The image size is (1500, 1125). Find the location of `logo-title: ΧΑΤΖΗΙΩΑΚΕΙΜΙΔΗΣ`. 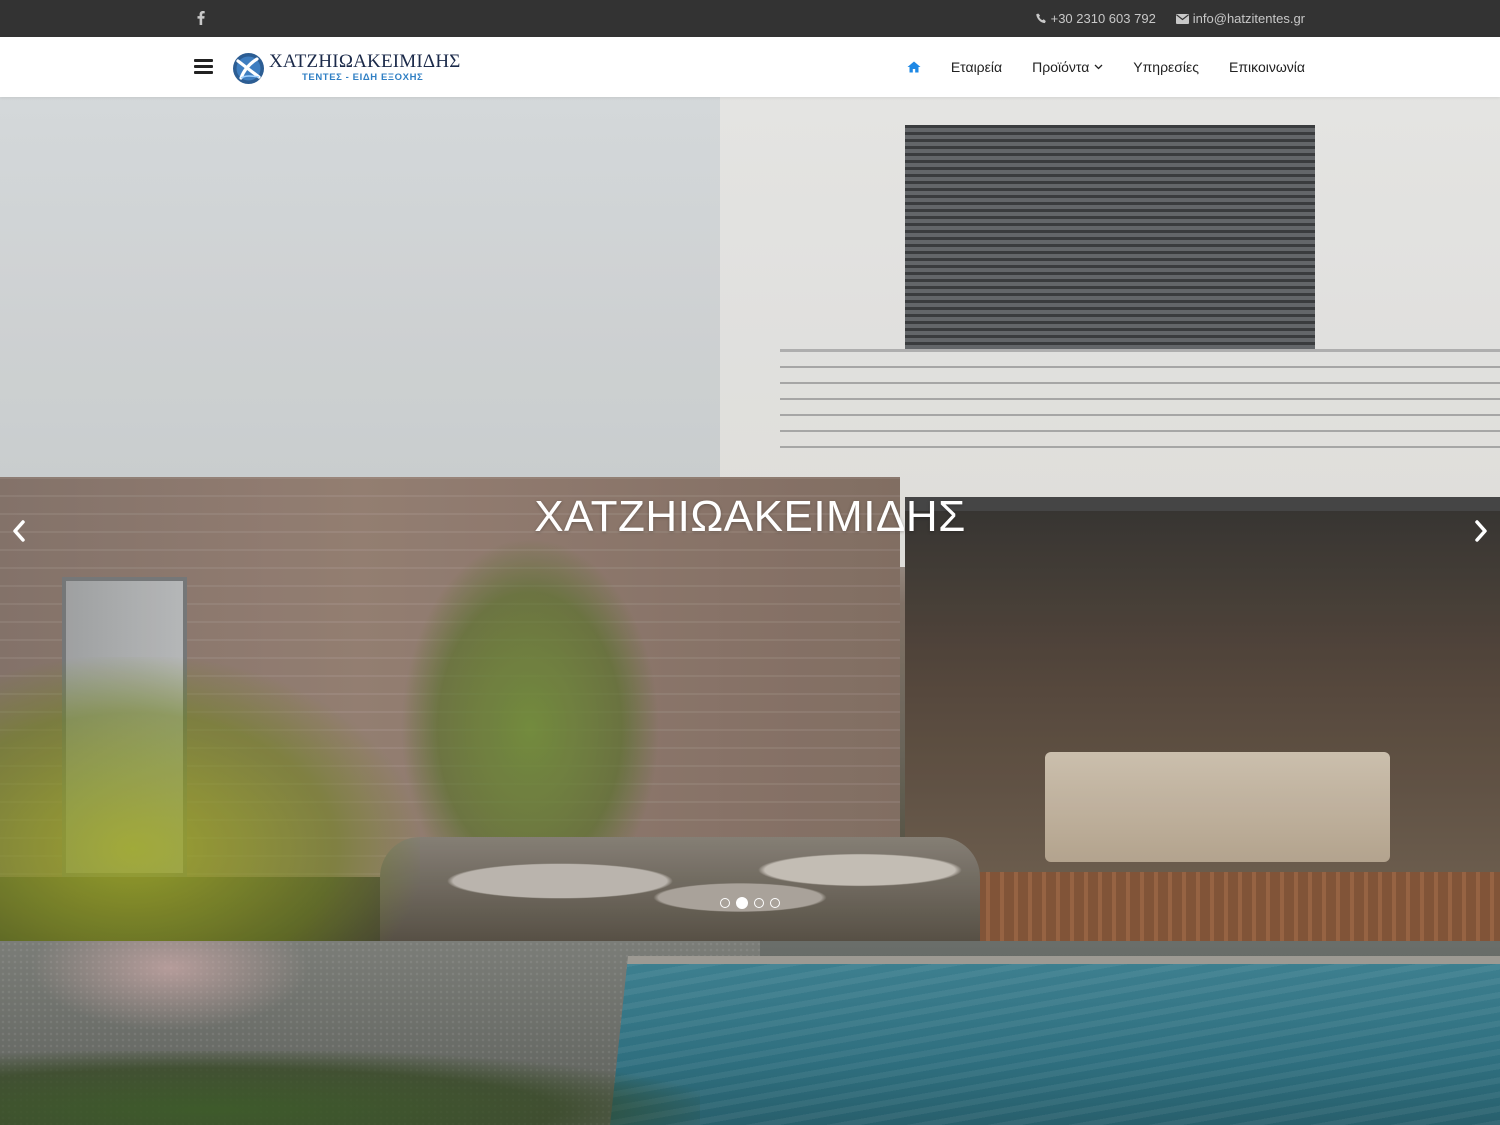

logo-title: ΧΑΤΖΗΙΩΑΚΕΙΜΙΔΗΣ is located at coordinates (365, 61).